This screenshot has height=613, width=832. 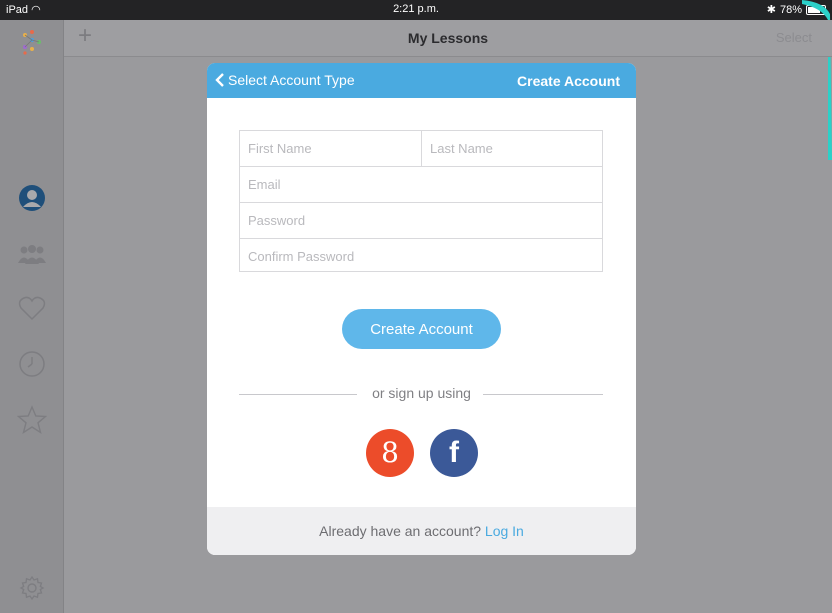 What do you see at coordinates (421, 329) in the screenshot?
I see `create-account-button: Create Account` at bounding box center [421, 329].